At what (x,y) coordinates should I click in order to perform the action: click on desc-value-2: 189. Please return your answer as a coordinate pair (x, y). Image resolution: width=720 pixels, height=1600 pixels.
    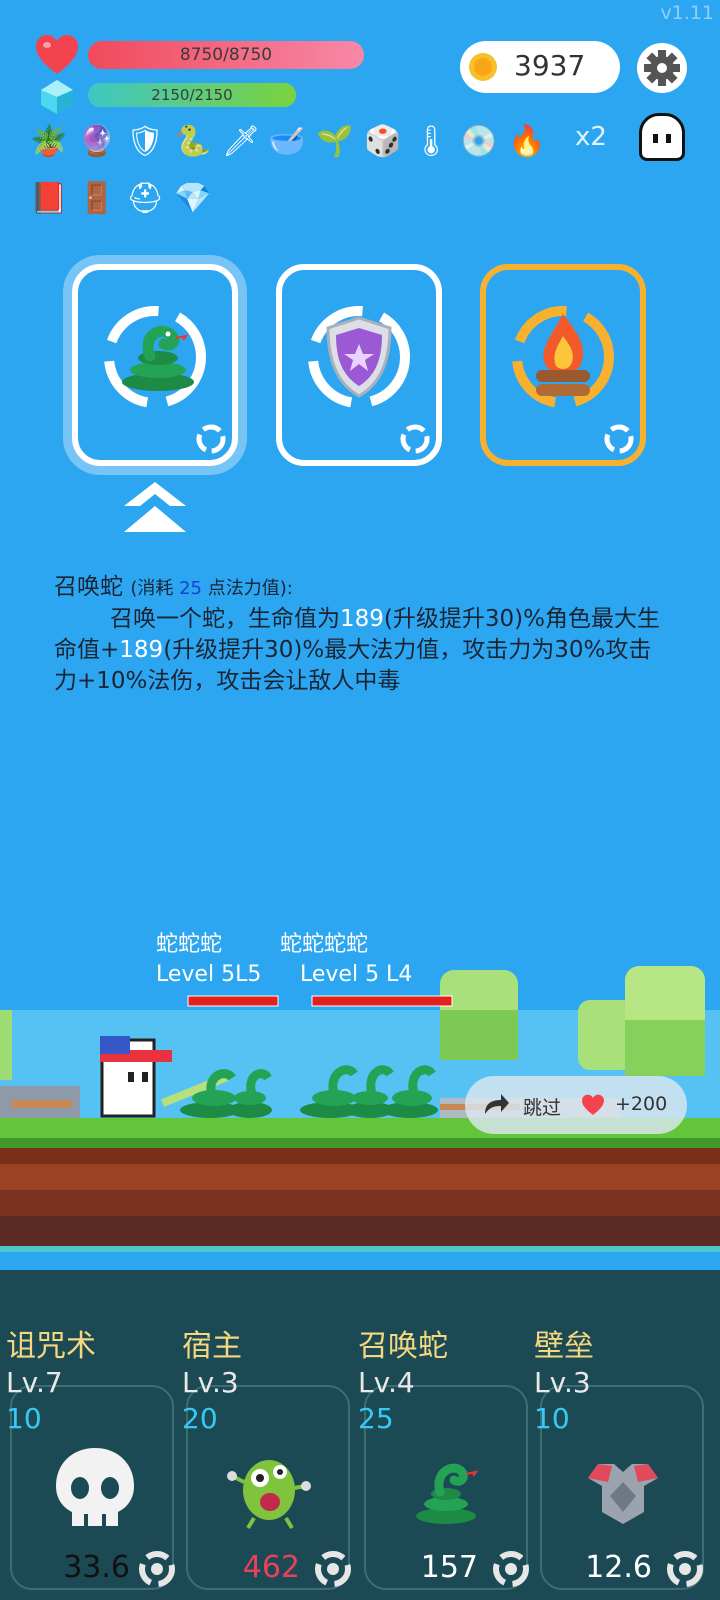
    Looking at the image, I should click on (141, 650).